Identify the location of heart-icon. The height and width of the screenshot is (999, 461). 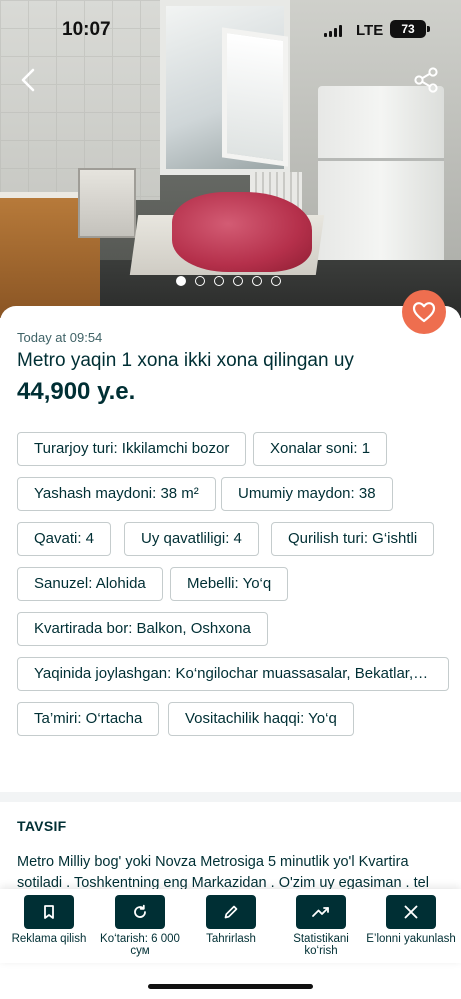
(424, 312).